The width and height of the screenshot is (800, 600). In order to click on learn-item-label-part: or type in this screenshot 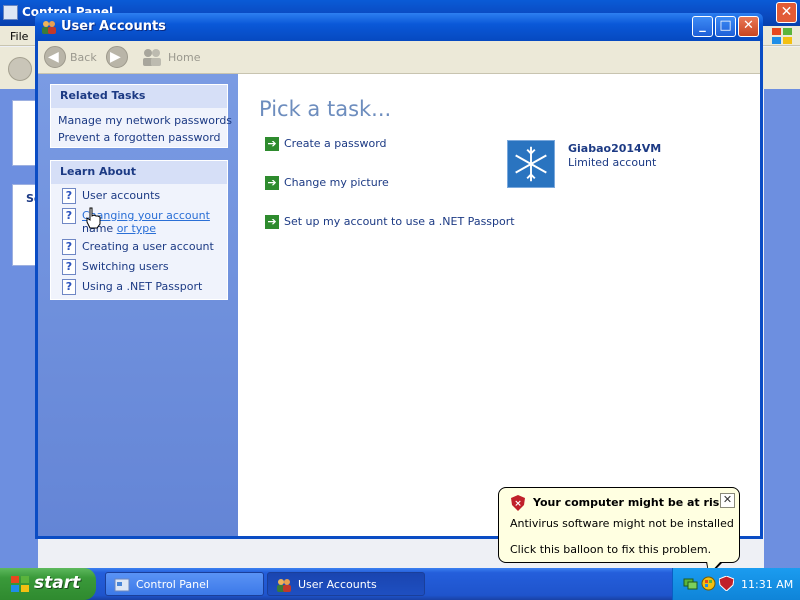, I will do `click(136, 228)`.